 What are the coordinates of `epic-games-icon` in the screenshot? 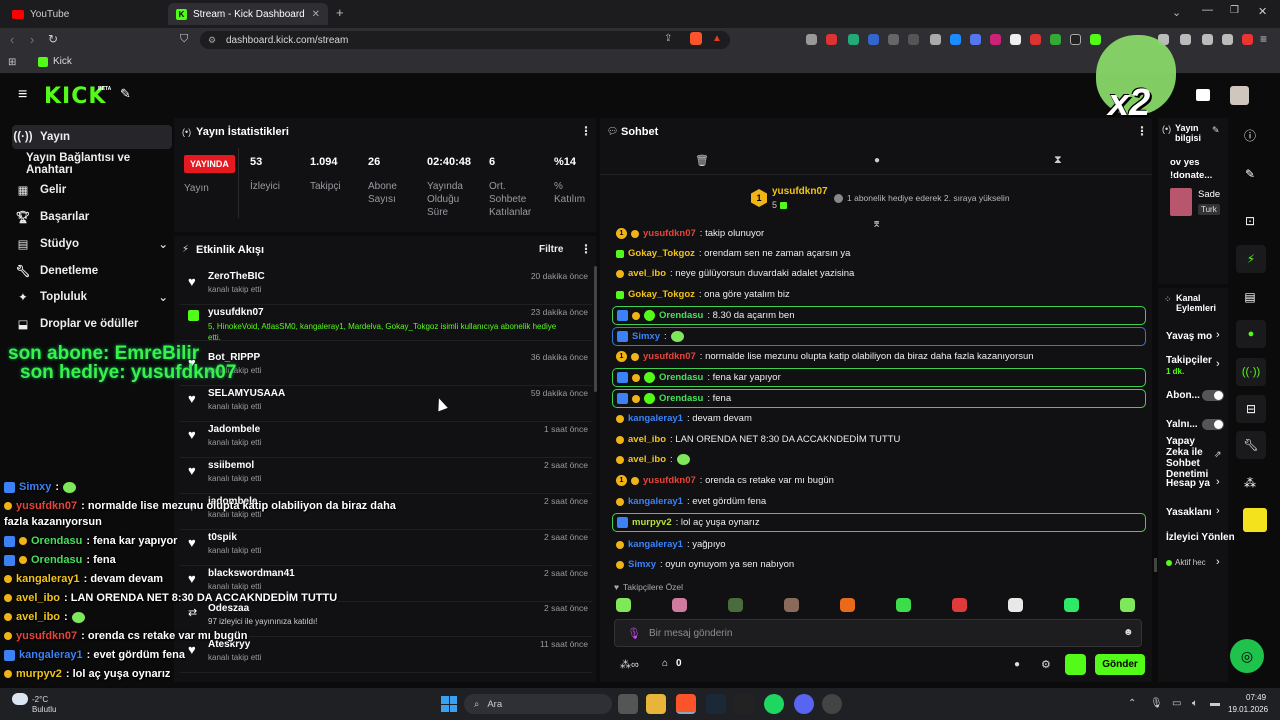 It's located at (744, 704).